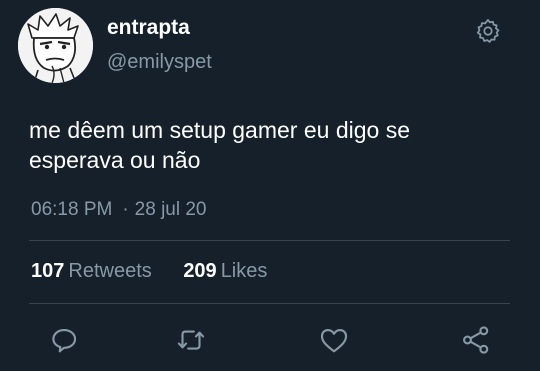 This screenshot has height=371, width=540. What do you see at coordinates (334, 340) in the screenshot?
I see `like-icon` at bounding box center [334, 340].